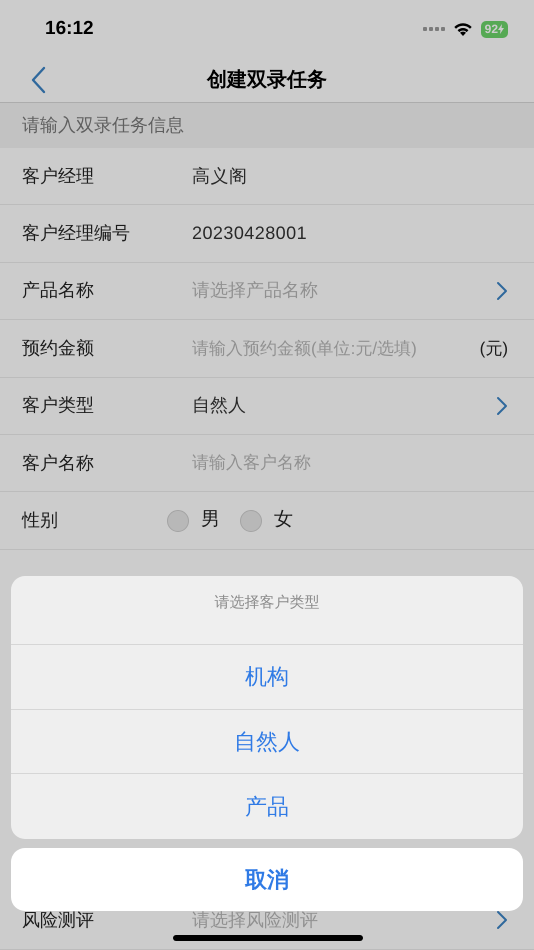 This screenshot has width=534, height=950. Describe the element at coordinates (267, 879) in the screenshot. I see `cancel-button: 取消` at that location.